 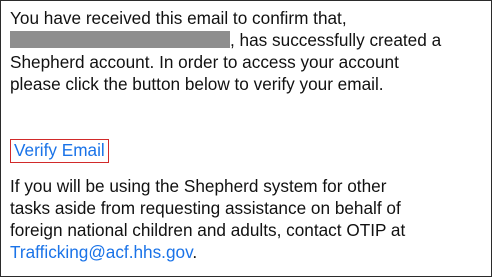 What do you see at coordinates (336, 40) in the screenshot?
I see `intro-line-2-text: , has successfully created a` at bounding box center [336, 40].